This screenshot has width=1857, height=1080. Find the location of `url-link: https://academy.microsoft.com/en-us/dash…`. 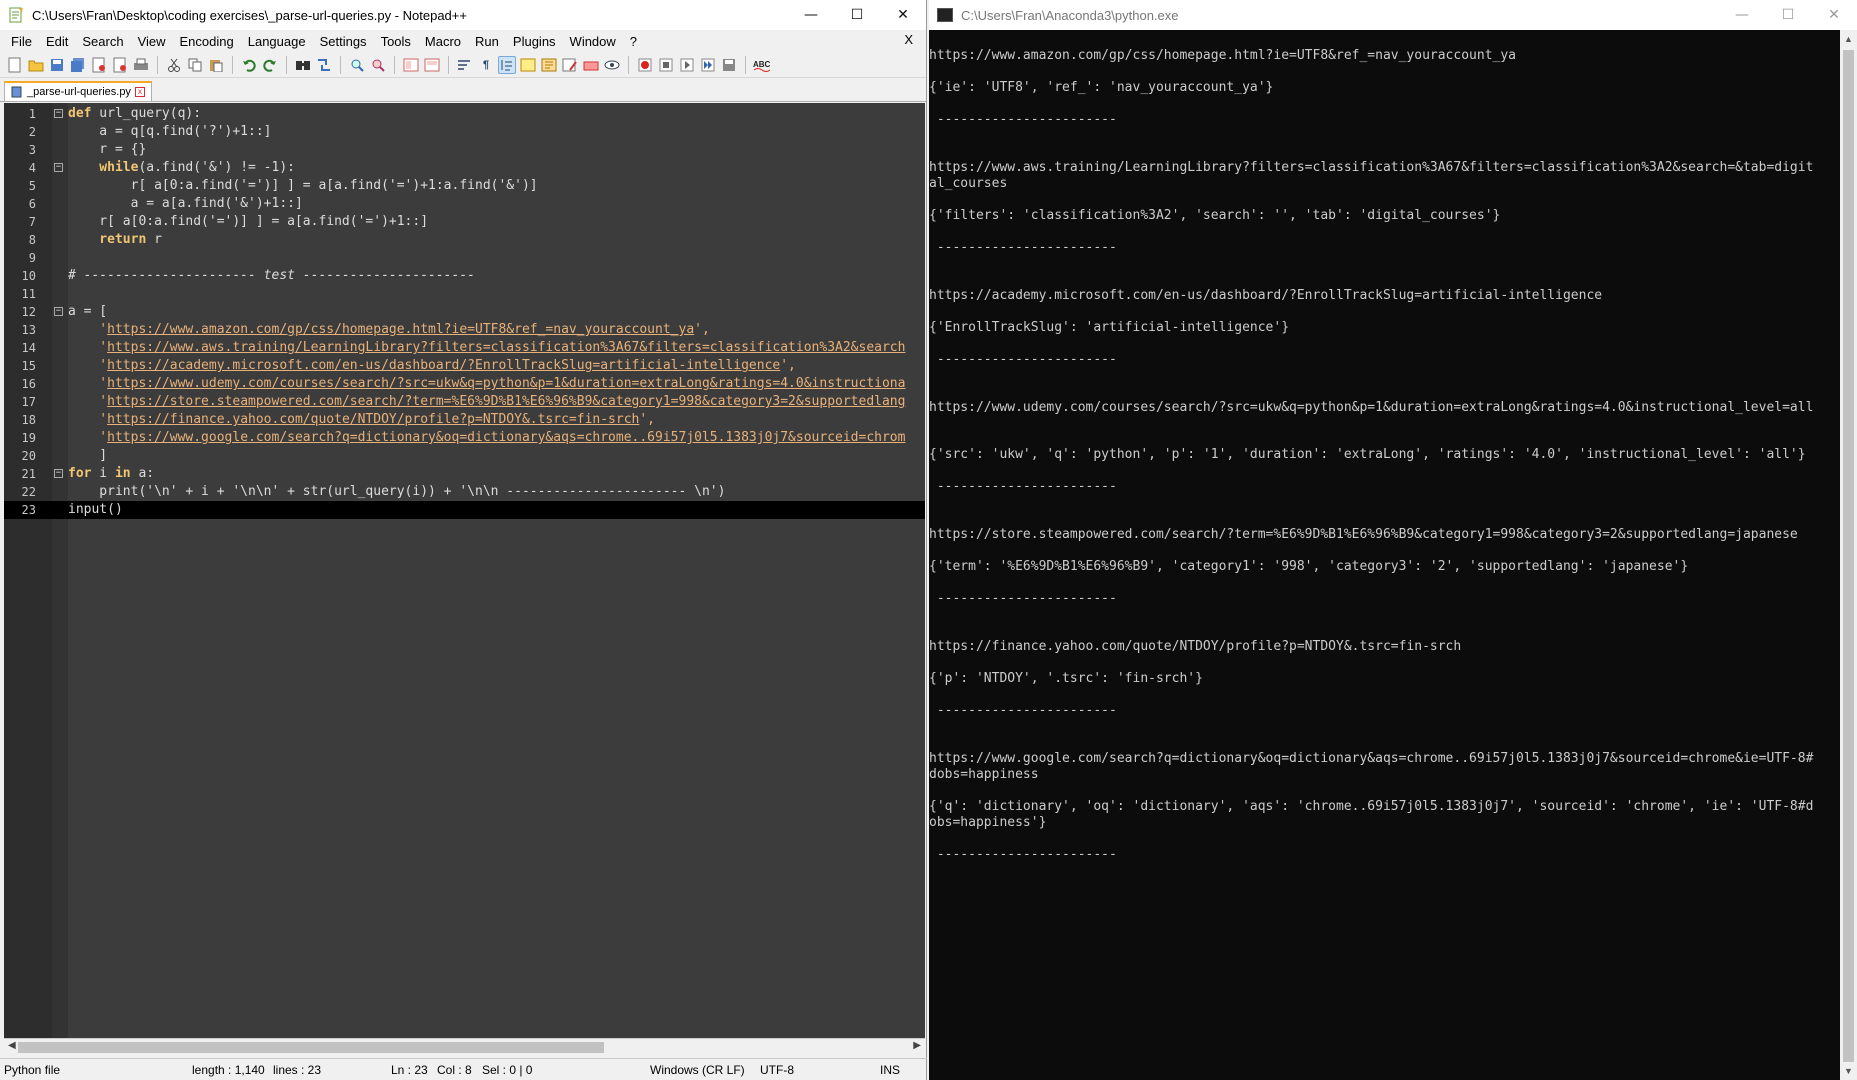

url-link: https://academy.microsoft.com/en-us/dash… is located at coordinates (443, 365).